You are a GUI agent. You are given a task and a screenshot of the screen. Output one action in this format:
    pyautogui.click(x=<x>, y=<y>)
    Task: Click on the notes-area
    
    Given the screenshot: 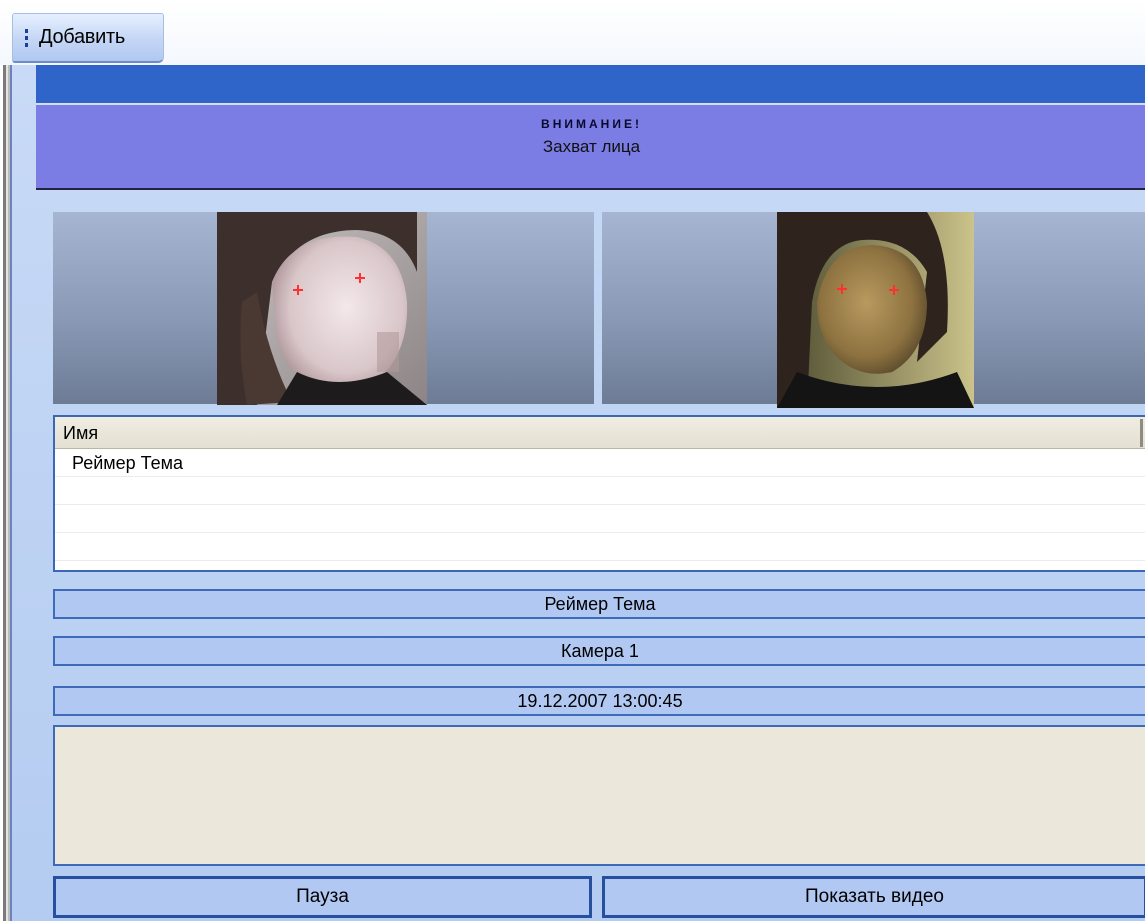 What is the action you would take?
    pyautogui.click(x=599, y=795)
    